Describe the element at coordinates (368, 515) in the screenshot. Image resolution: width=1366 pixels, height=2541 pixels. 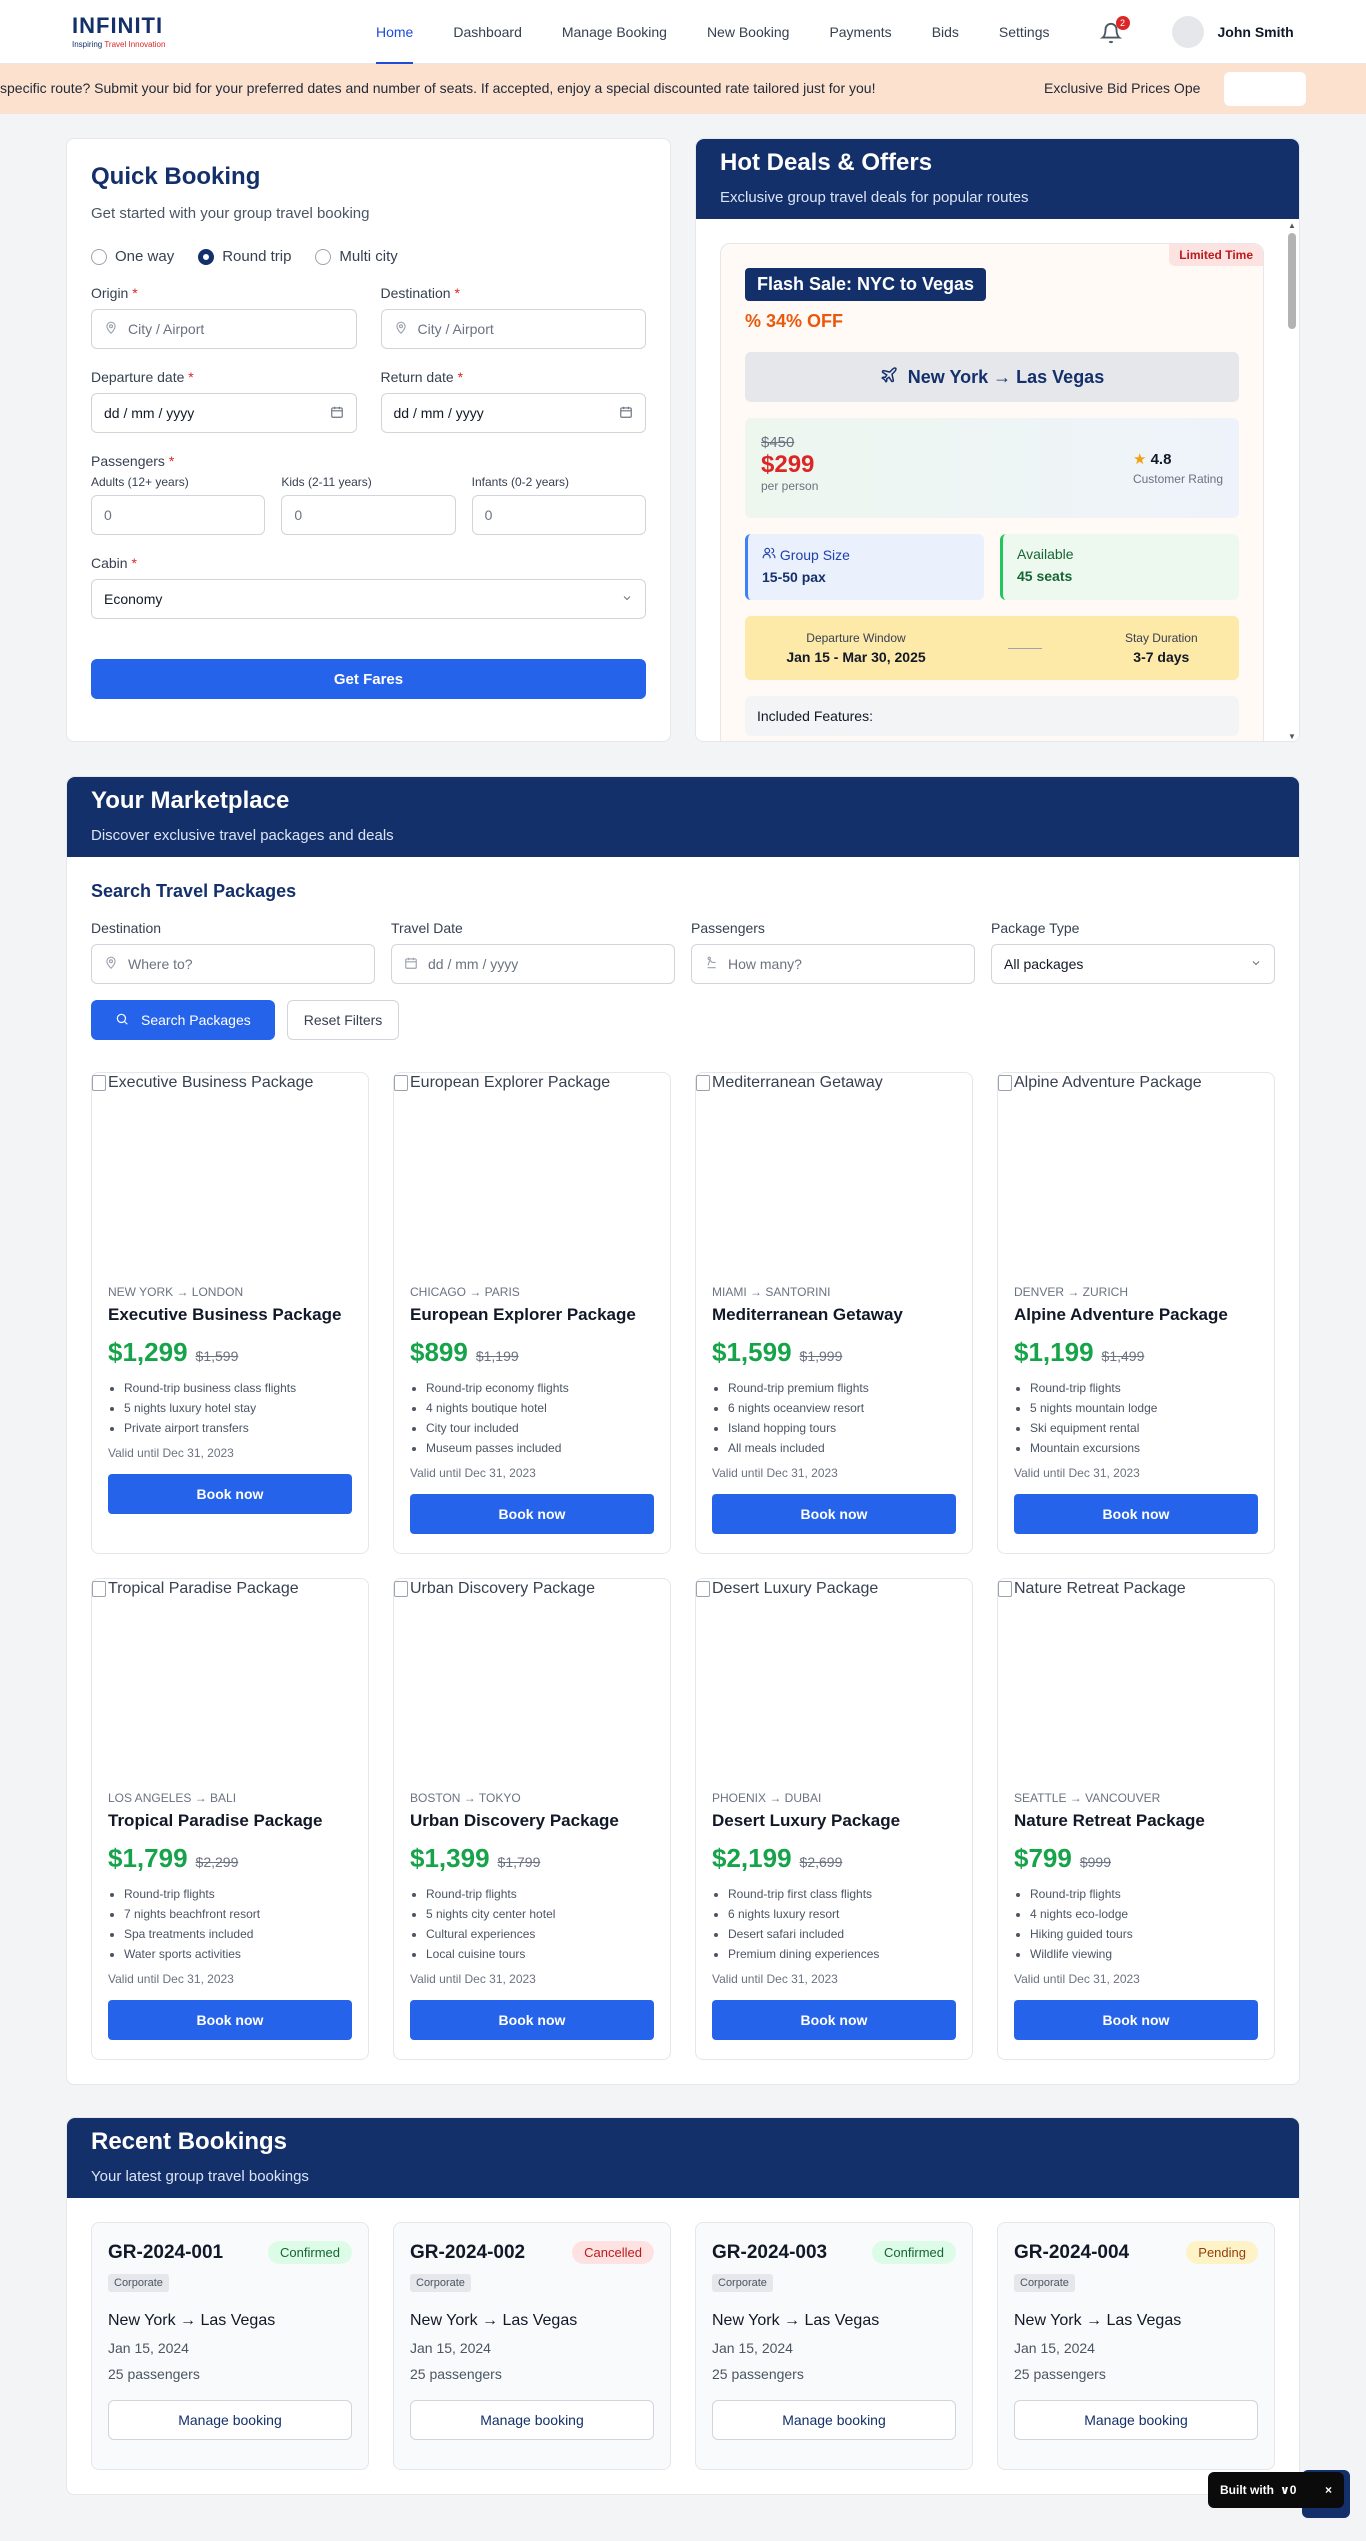
I see `kids-input: 0` at that location.